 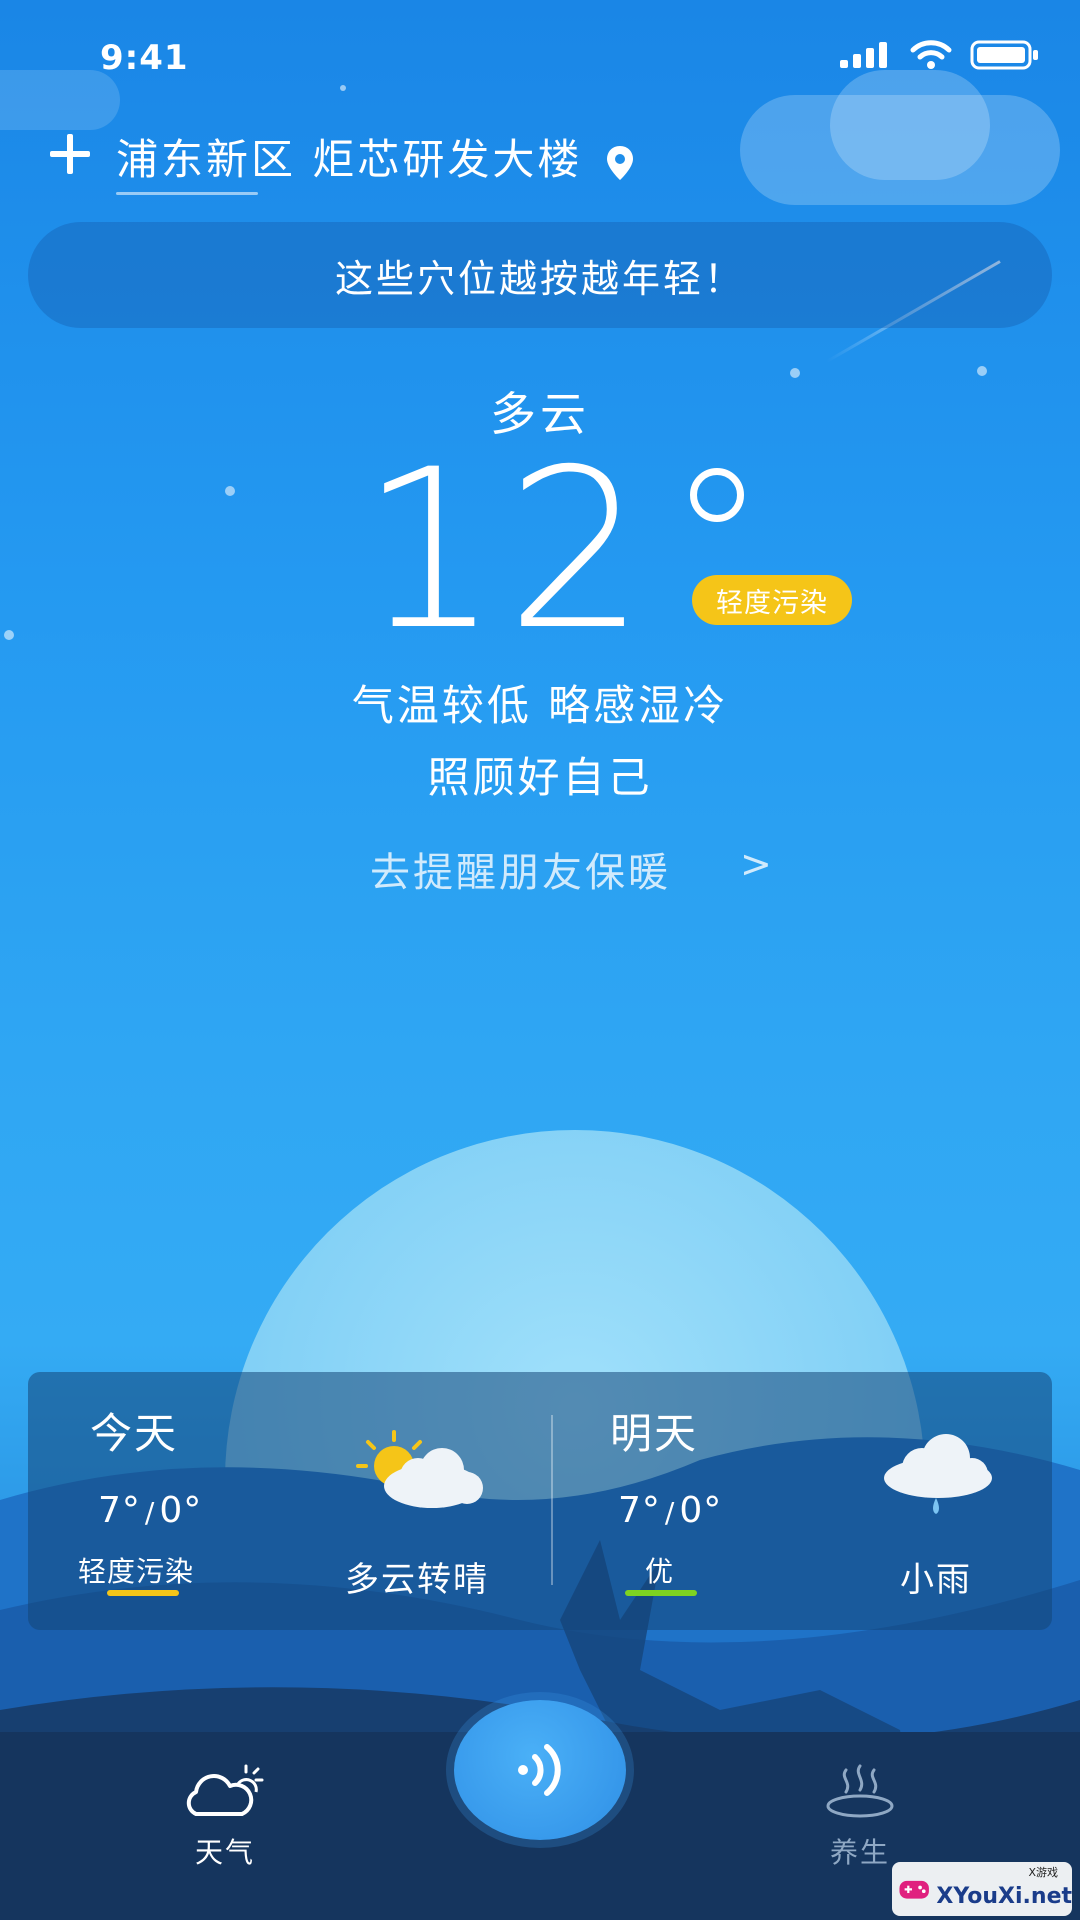 I want to click on battery-icon, so click(x=1004, y=55).